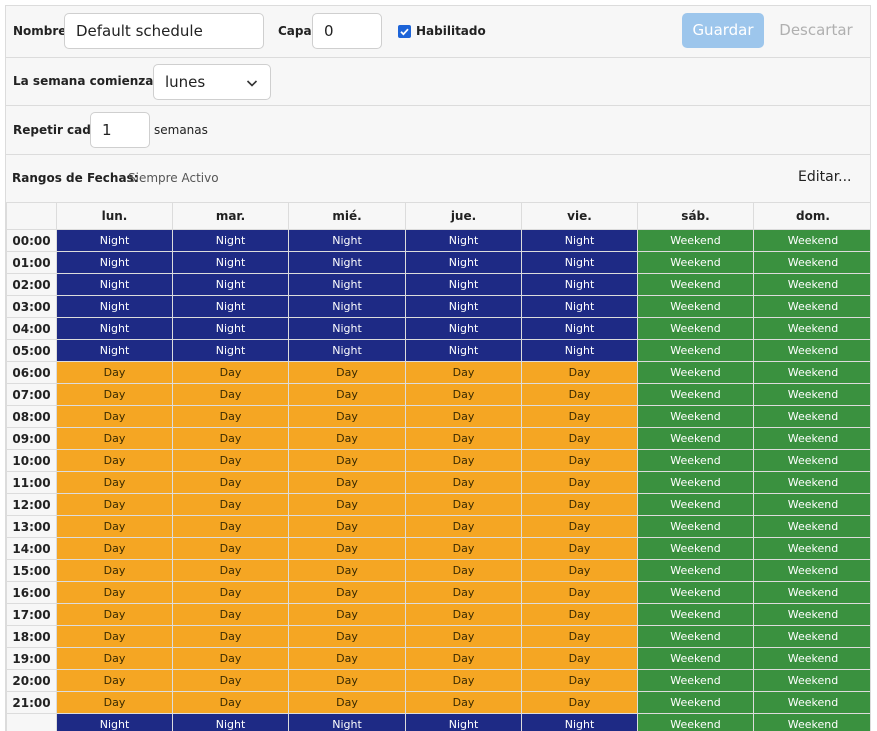 This screenshot has width=877, height=731. What do you see at coordinates (347, 31) in the screenshot?
I see `layer-input: 0` at bounding box center [347, 31].